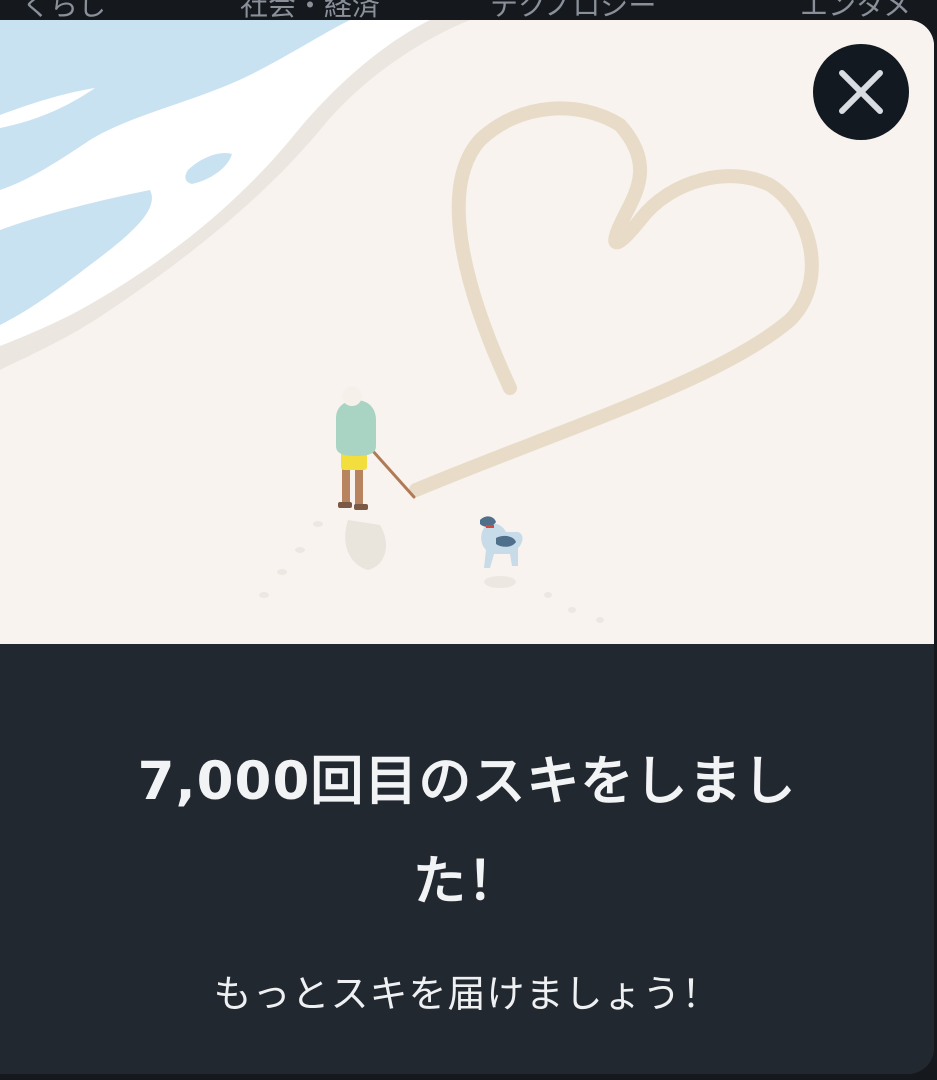 Image resolution: width=937 pixels, height=1080 pixels. I want to click on milestone-title: 7,000回目のスキをしました！, so click(467, 831).